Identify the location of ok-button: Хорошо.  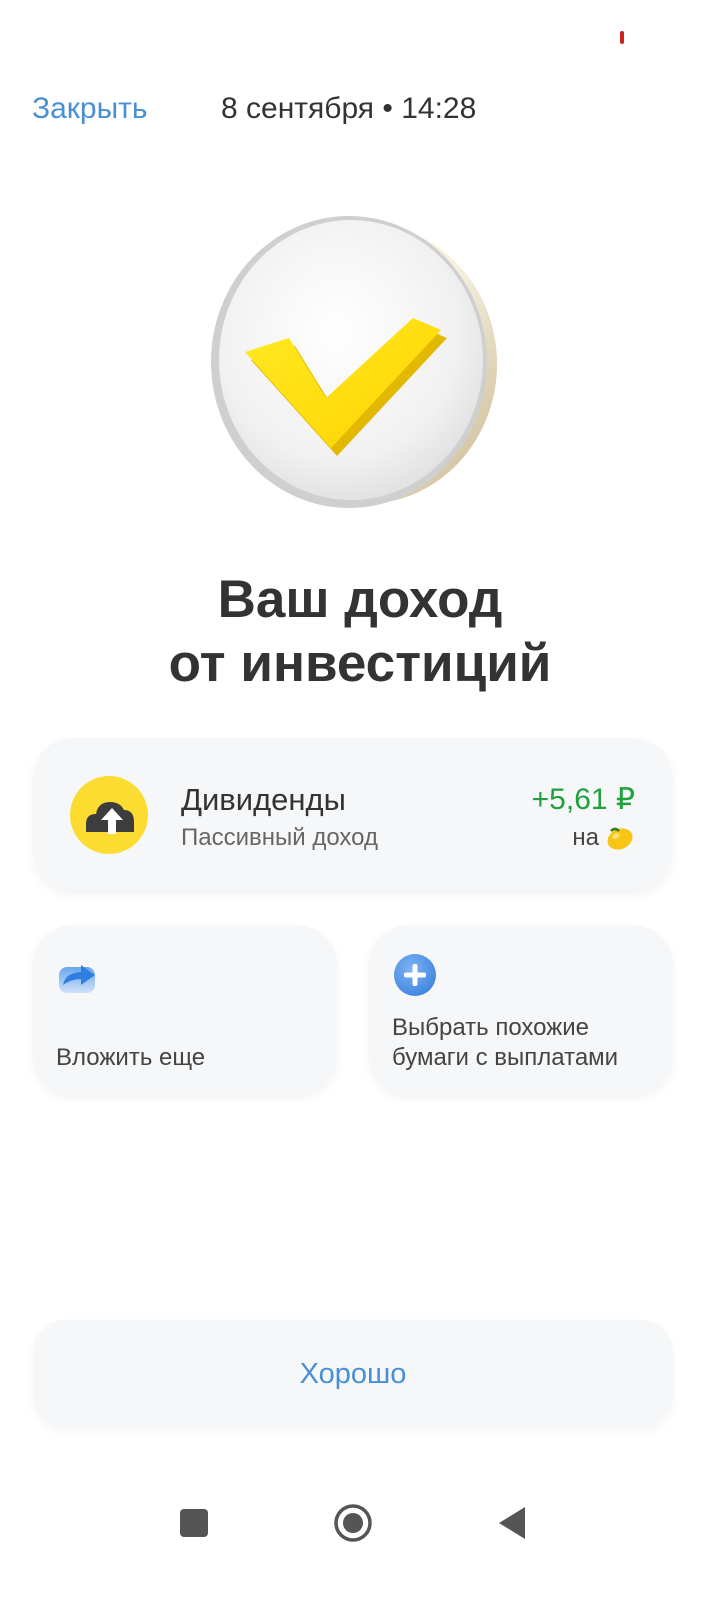
(353, 1374).